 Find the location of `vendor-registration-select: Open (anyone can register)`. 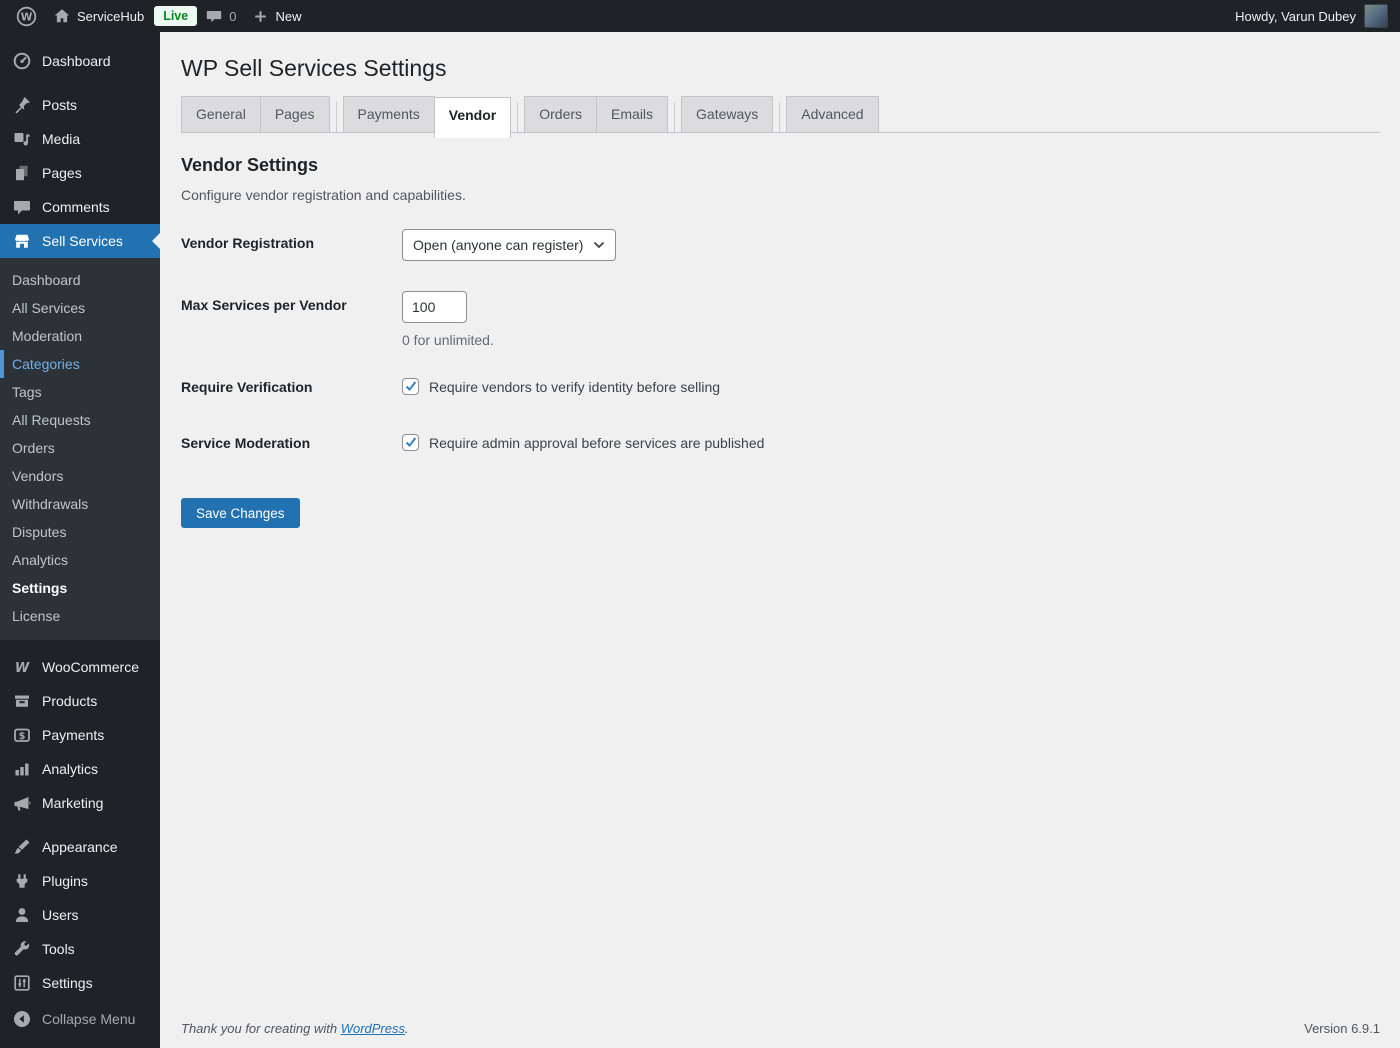

vendor-registration-select: Open (anyone can register) is located at coordinates (509, 245).